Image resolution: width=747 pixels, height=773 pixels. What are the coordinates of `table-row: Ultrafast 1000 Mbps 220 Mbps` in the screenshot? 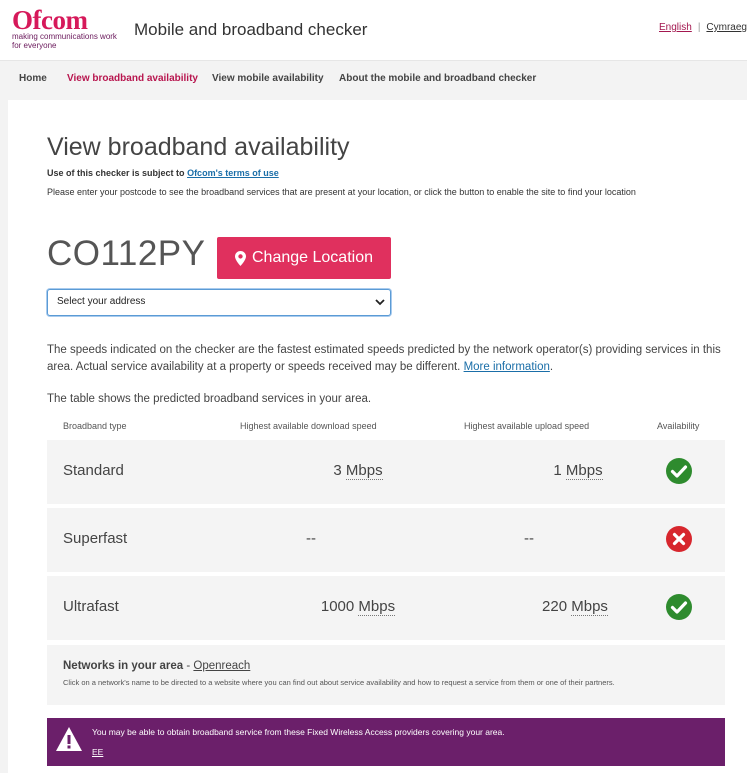 It's located at (386, 608).